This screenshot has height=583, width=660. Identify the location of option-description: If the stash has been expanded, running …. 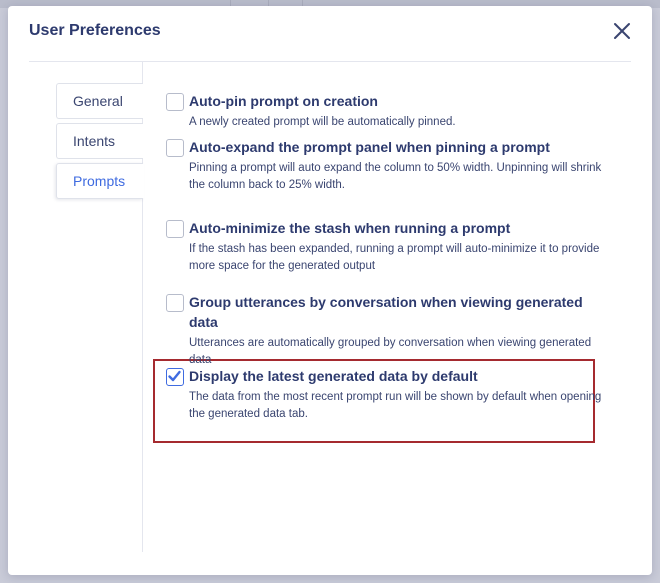
(394, 257).